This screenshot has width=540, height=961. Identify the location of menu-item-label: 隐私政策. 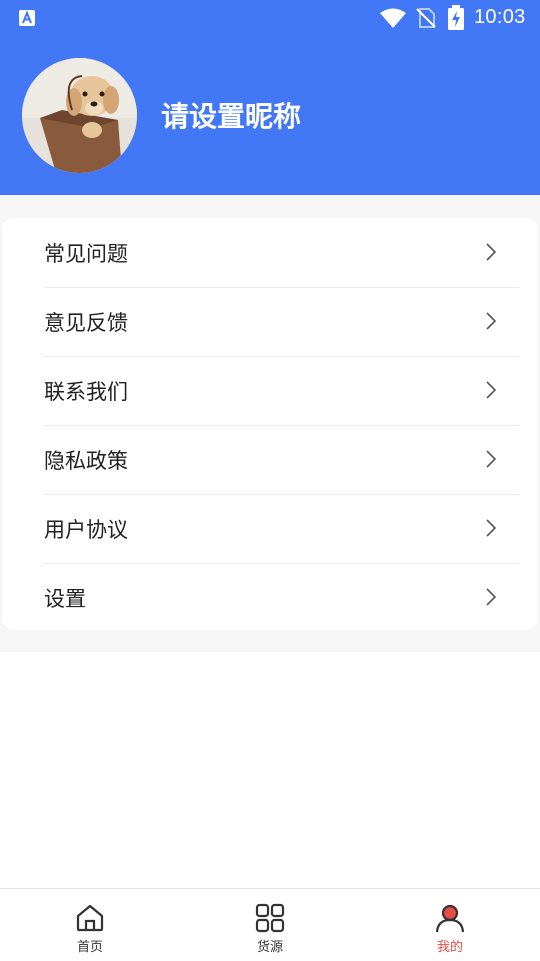
(86, 461).